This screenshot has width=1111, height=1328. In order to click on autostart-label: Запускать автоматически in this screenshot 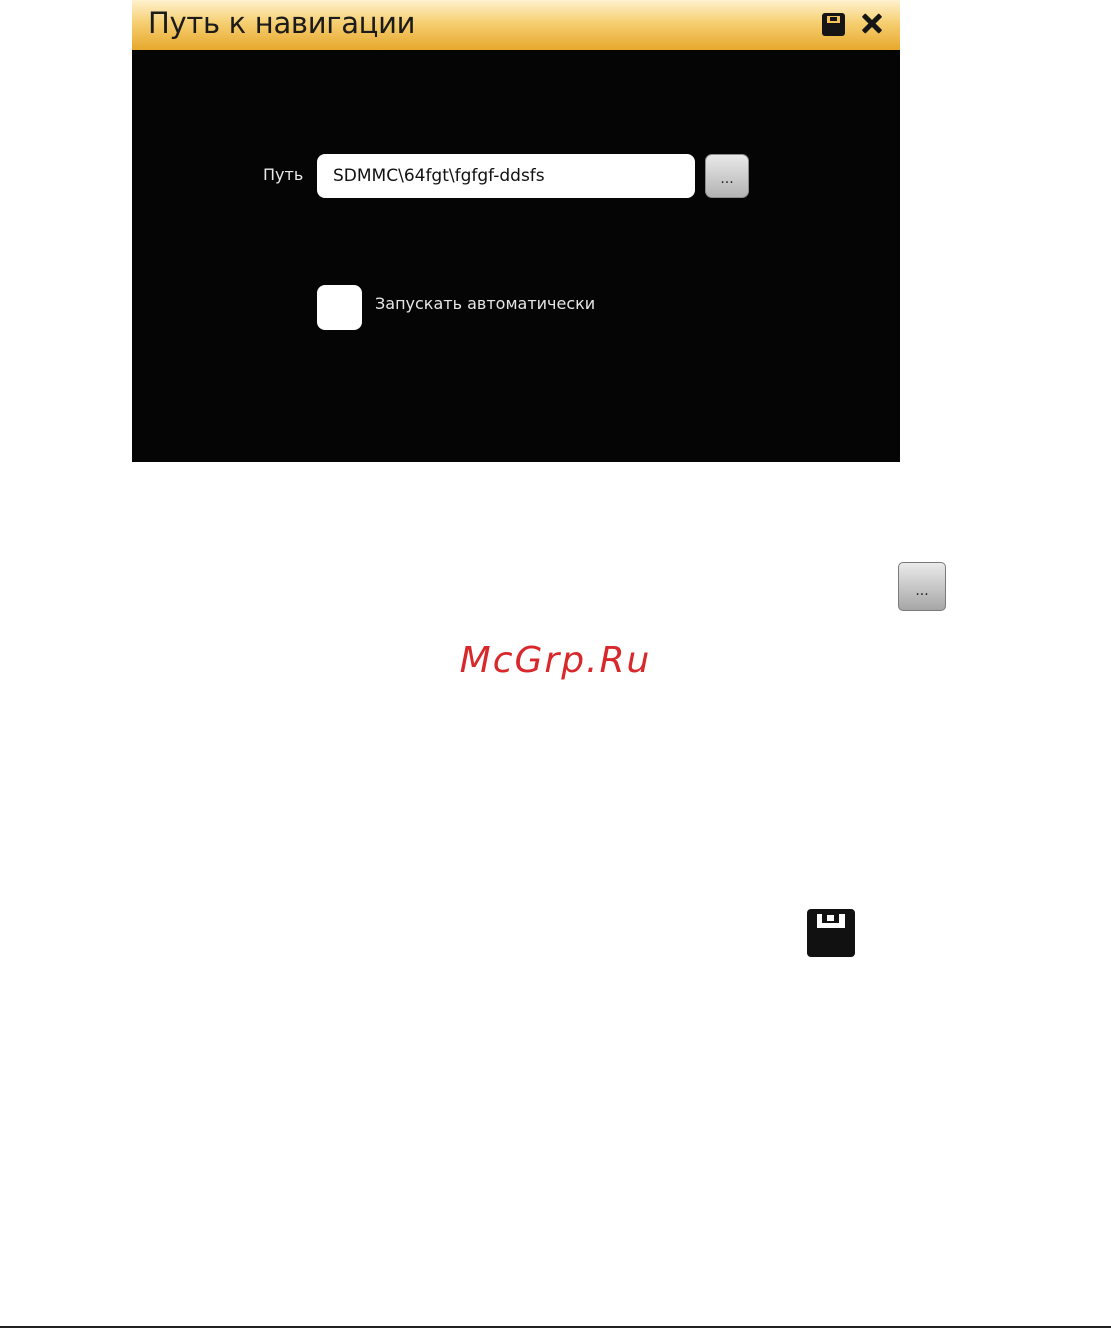, I will do `click(485, 303)`.